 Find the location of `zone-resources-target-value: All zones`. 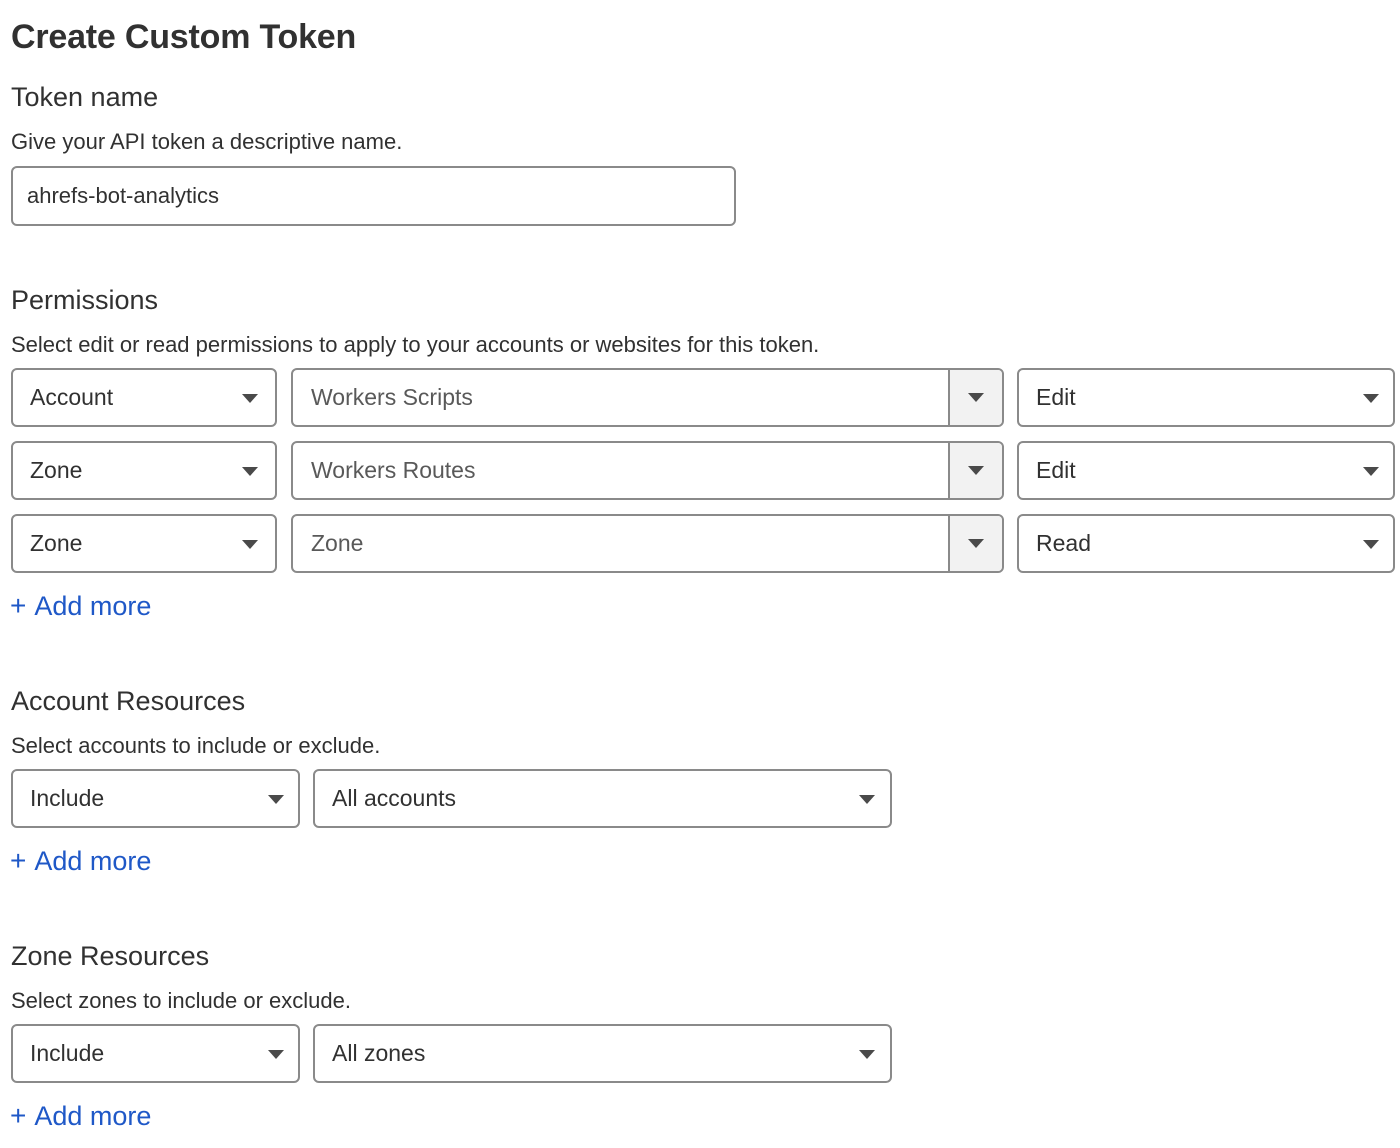

zone-resources-target-value: All zones is located at coordinates (379, 1053).